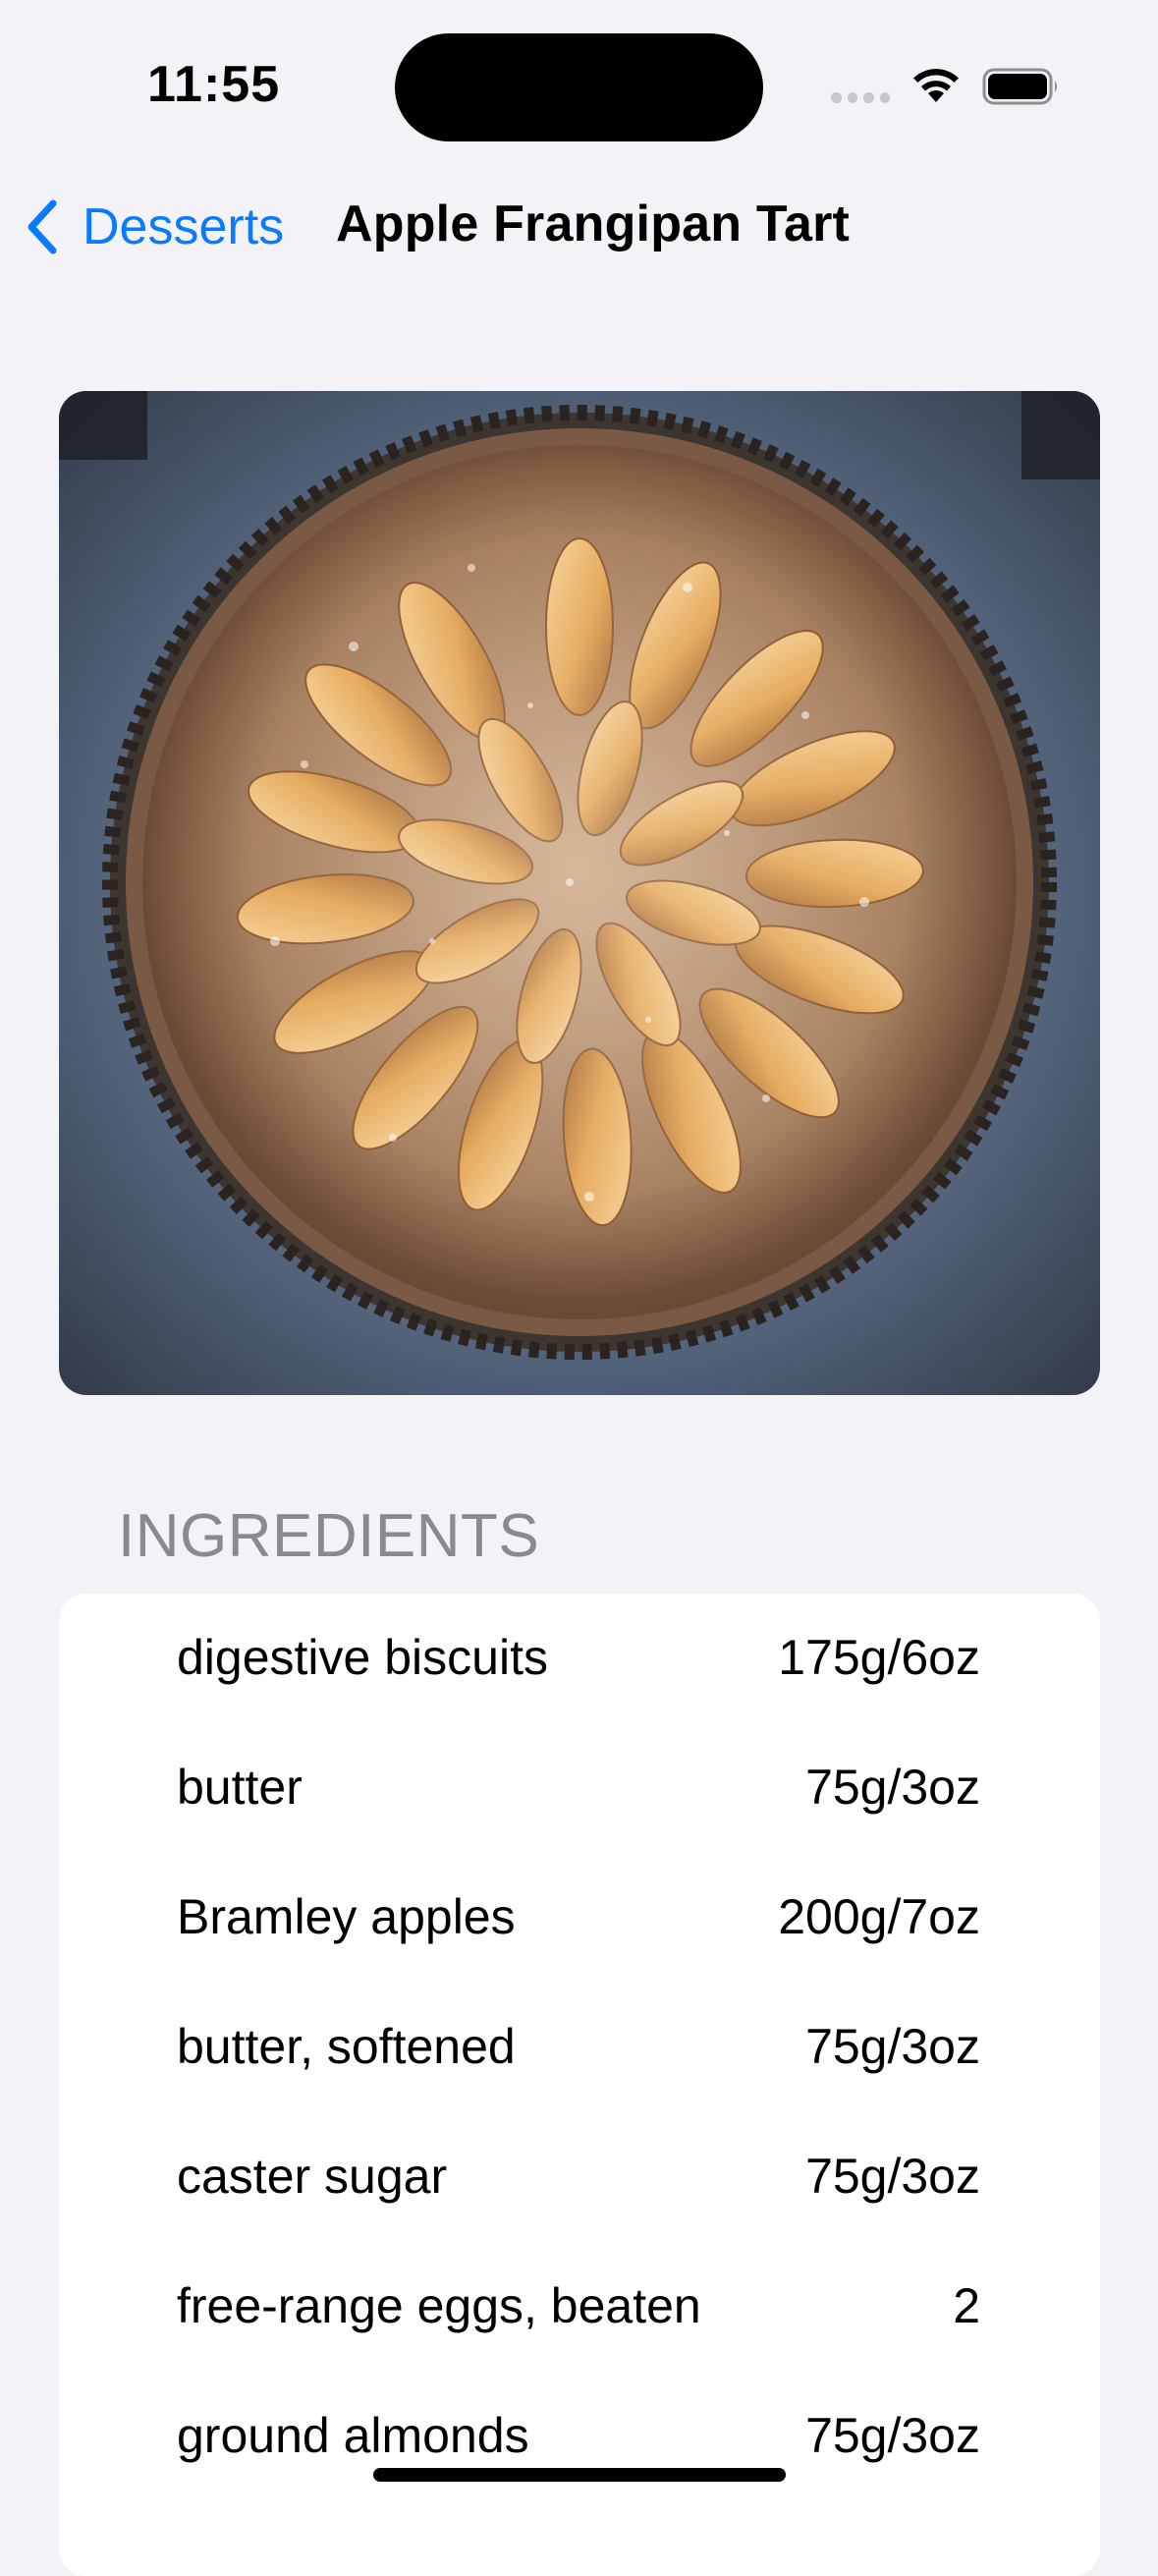 The height and width of the screenshot is (2576, 1158). Describe the element at coordinates (579, 87) in the screenshot. I see `dynamic-island` at that location.